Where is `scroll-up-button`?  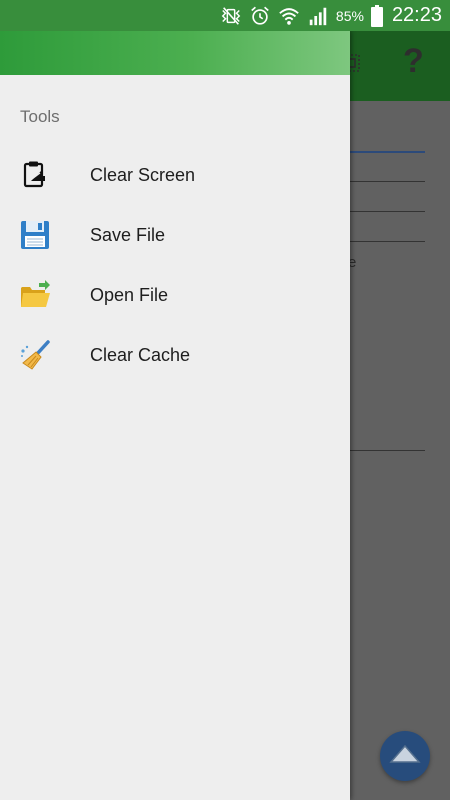
scroll-up-button is located at coordinates (405, 756).